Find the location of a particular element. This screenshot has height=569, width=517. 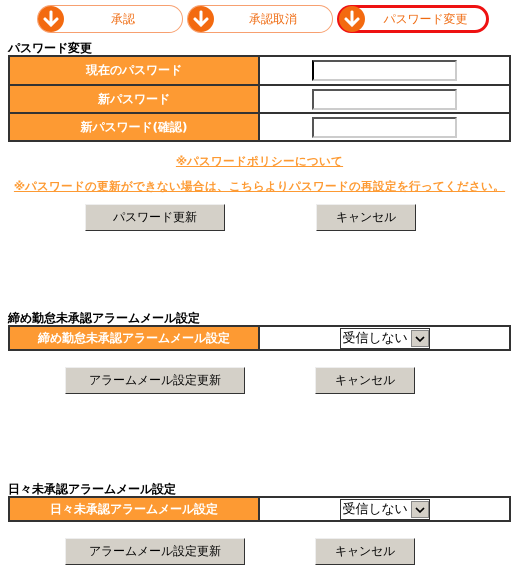

section-title: 日々未承認アラームメール設定 is located at coordinates (92, 489).